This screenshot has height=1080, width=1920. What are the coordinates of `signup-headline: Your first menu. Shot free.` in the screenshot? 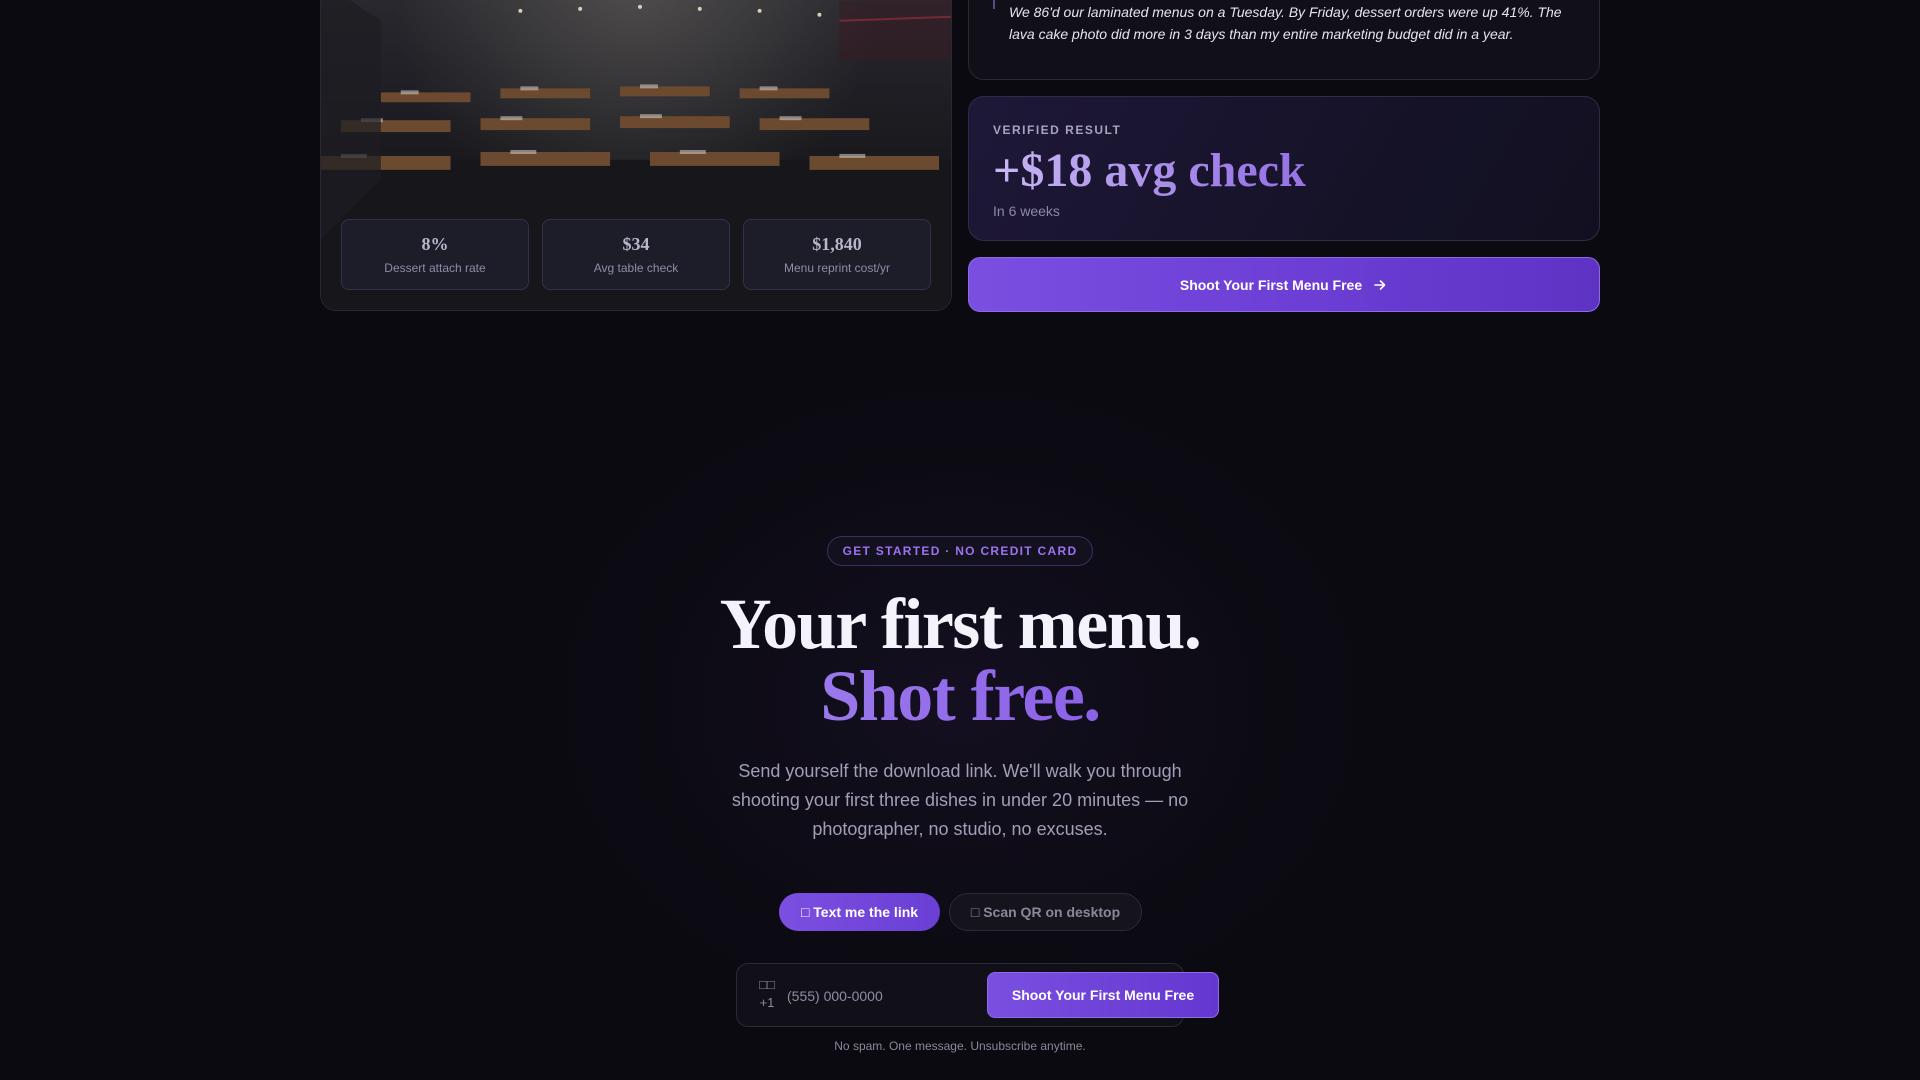 It's located at (960, 660).